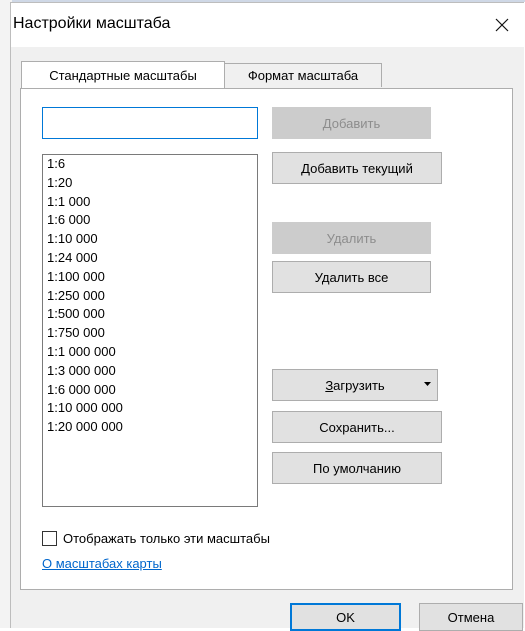  What do you see at coordinates (471, 617) in the screenshot?
I see `cancel-button: Отмена` at bounding box center [471, 617].